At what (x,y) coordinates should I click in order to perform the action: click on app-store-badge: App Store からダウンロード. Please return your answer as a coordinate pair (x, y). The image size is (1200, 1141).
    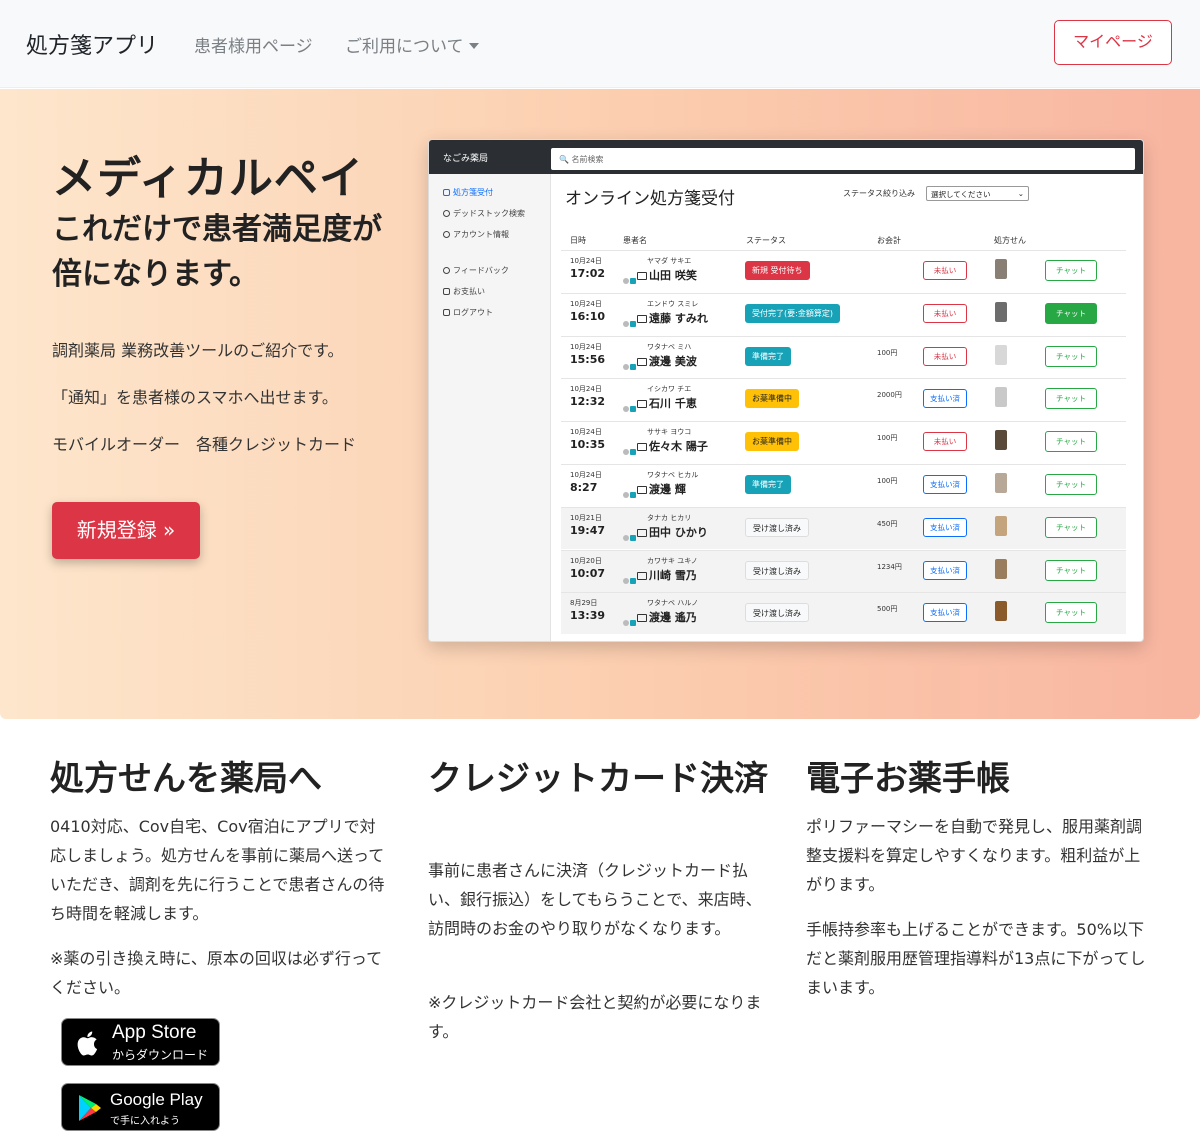
    Looking at the image, I should click on (140, 1042).